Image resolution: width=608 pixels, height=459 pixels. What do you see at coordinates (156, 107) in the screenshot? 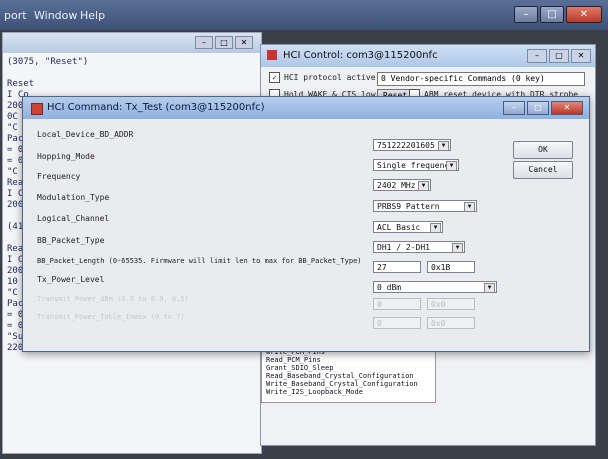
I see `dialog-title: HCI Command: Tx_Test (com3@115200nfc)` at bounding box center [156, 107].